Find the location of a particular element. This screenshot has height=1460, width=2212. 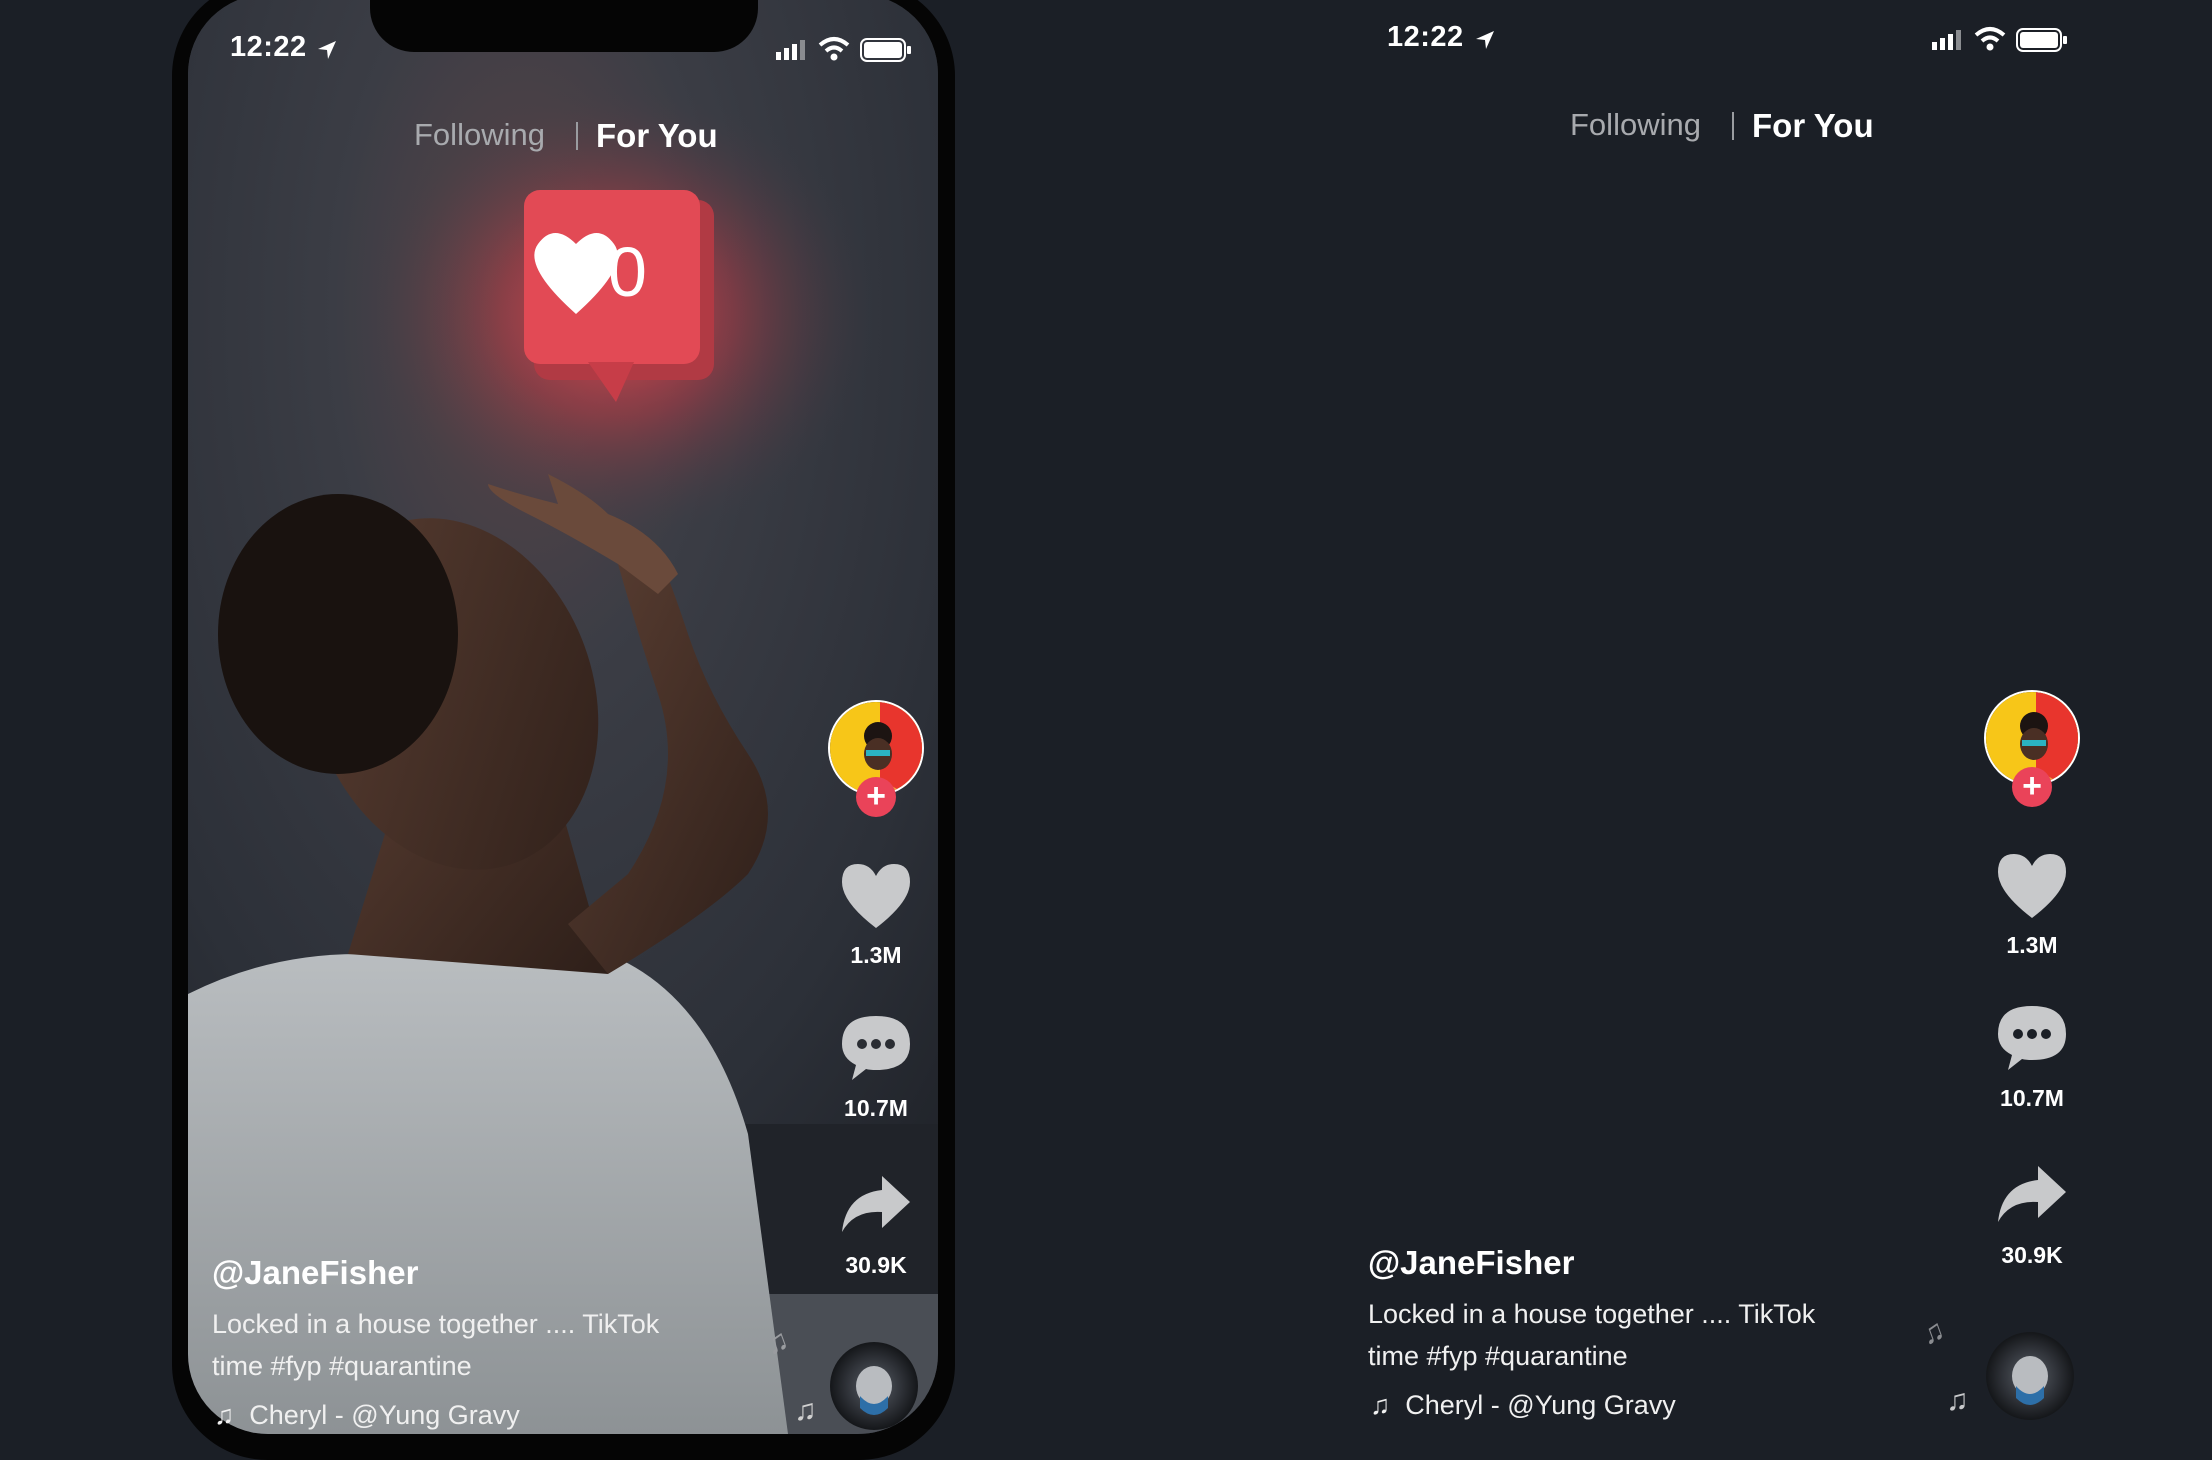

notification-count: 0 is located at coordinates (627, 272).